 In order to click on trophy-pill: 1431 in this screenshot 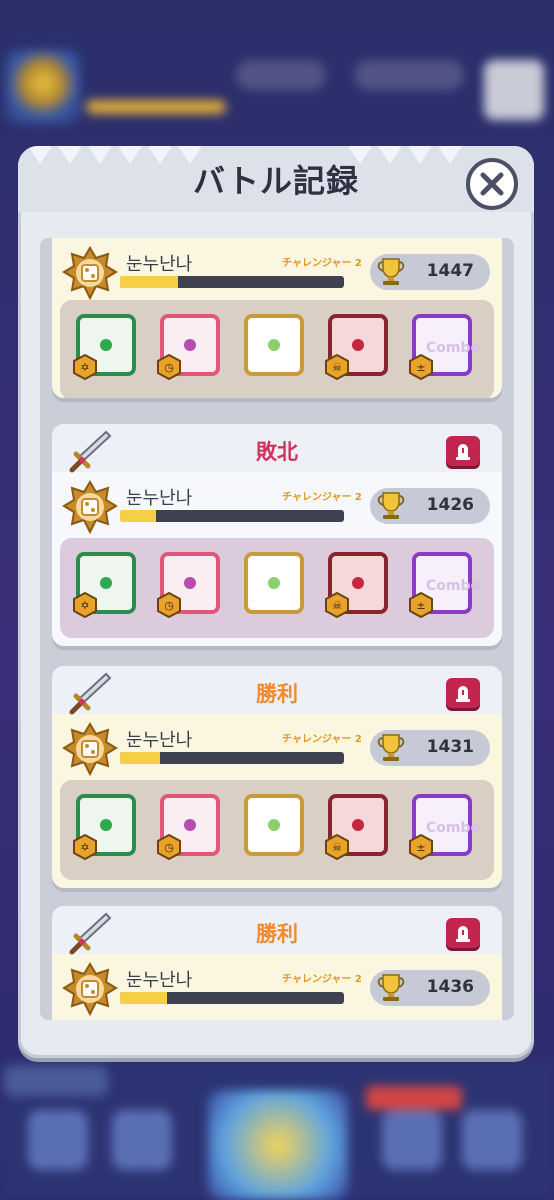, I will do `click(430, 748)`.